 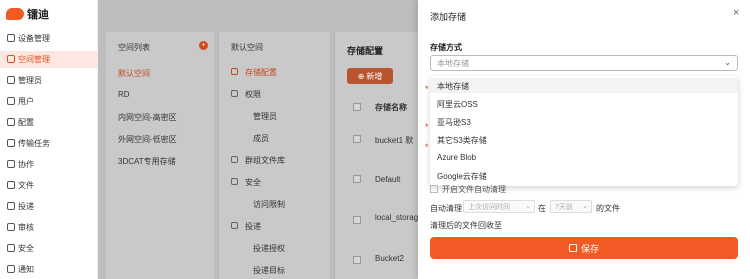 What do you see at coordinates (462, 176) in the screenshot?
I see `option-google-cloud: Google云存储` at bounding box center [462, 176].